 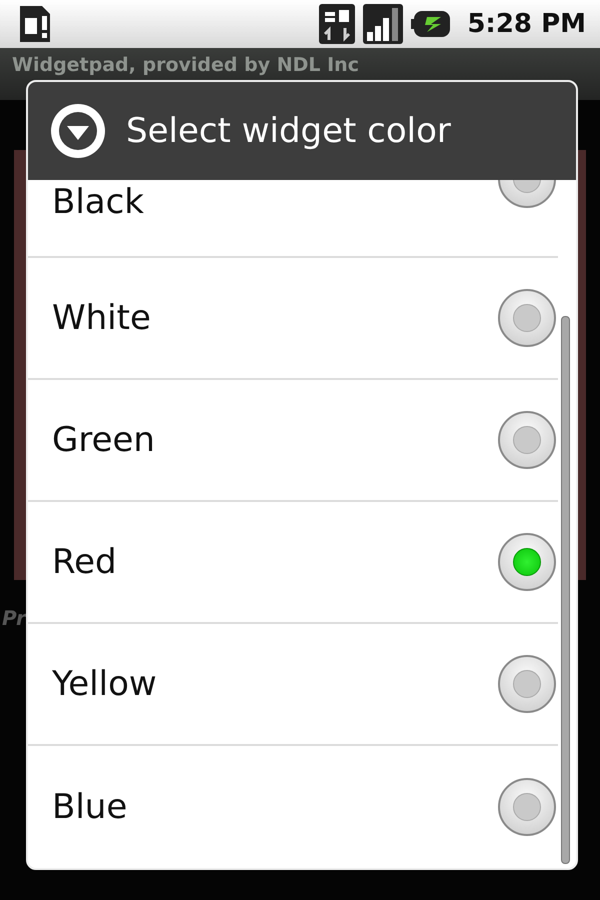 I want to click on signal-icon, so click(x=383, y=24).